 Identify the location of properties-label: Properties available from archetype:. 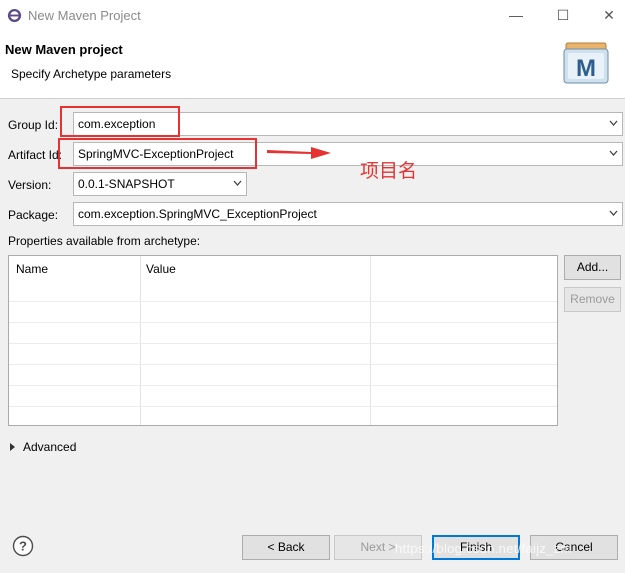
(104, 241).